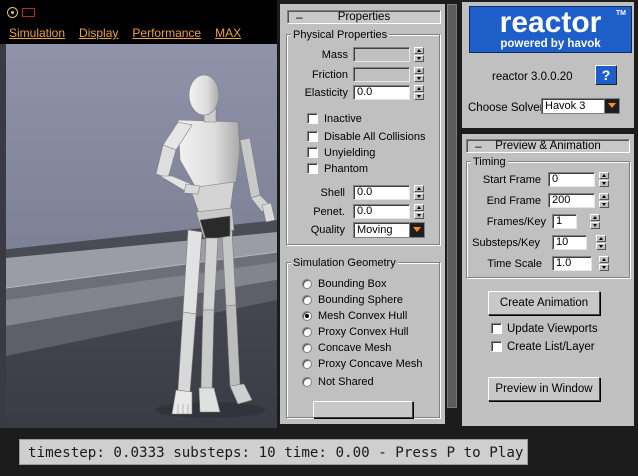 Image resolution: width=638 pixels, height=476 pixels. I want to click on record-icon, so click(12, 12).